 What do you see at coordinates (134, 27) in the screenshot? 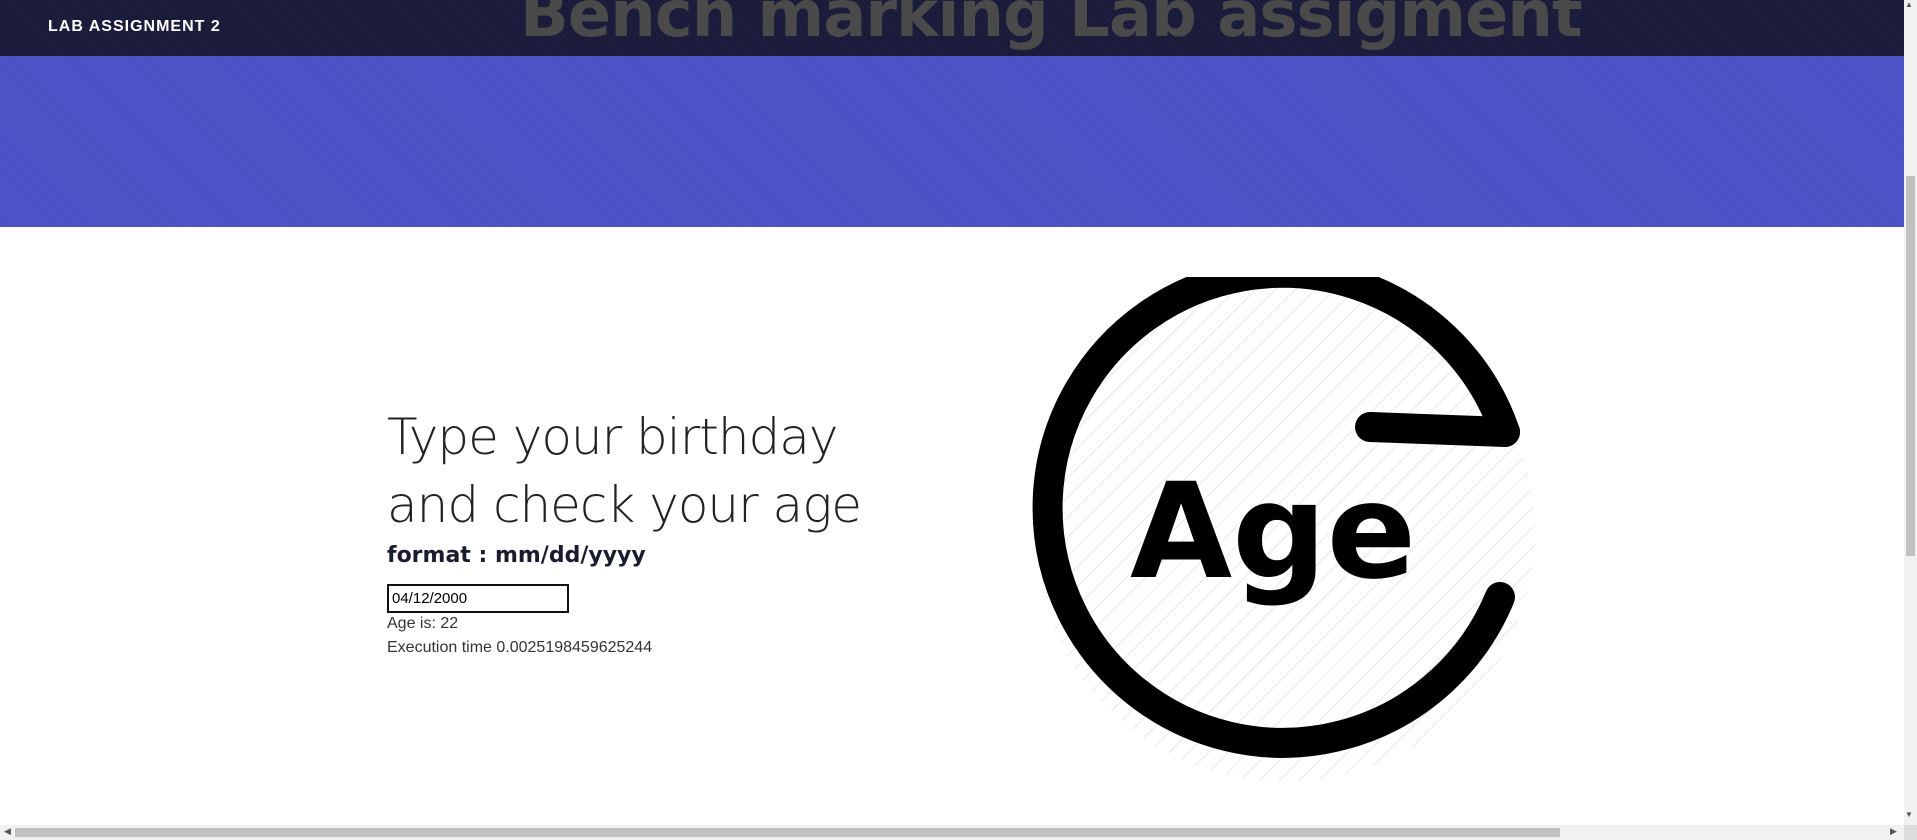
I see `nav-brand-link: LAB ASSIGNMENT 2` at bounding box center [134, 27].